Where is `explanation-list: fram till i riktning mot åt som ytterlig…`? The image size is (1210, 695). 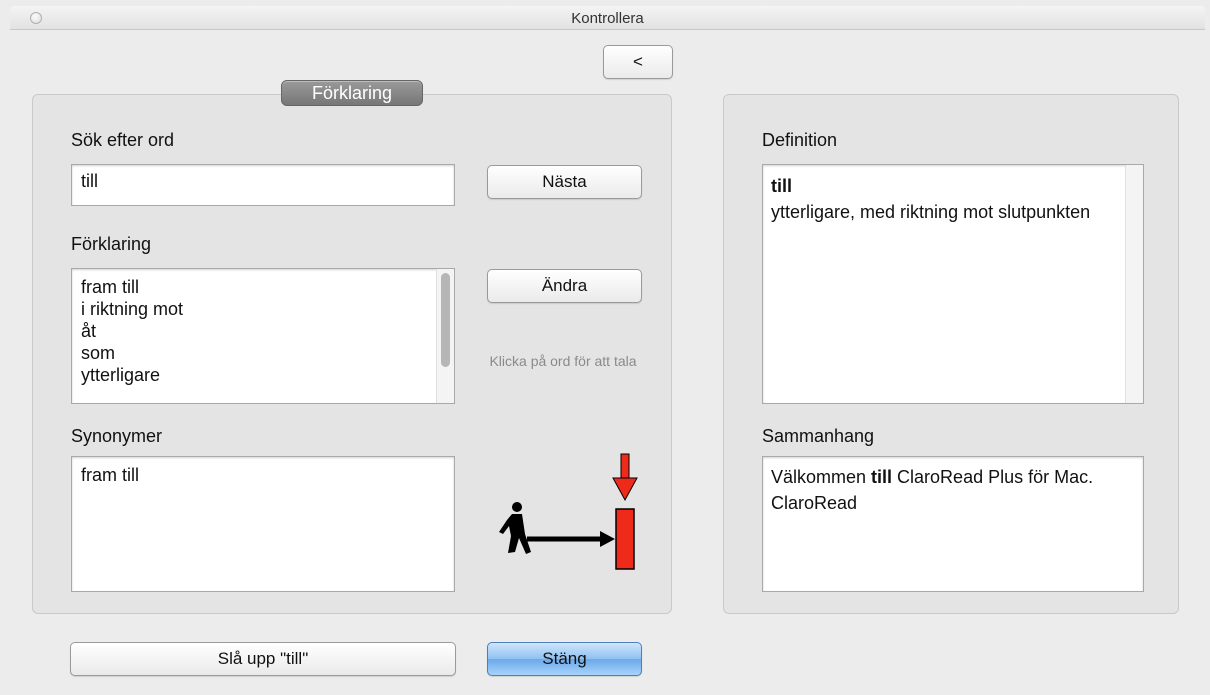
explanation-list: fram till i riktning mot åt som ytterlig… is located at coordinates (263, 336).